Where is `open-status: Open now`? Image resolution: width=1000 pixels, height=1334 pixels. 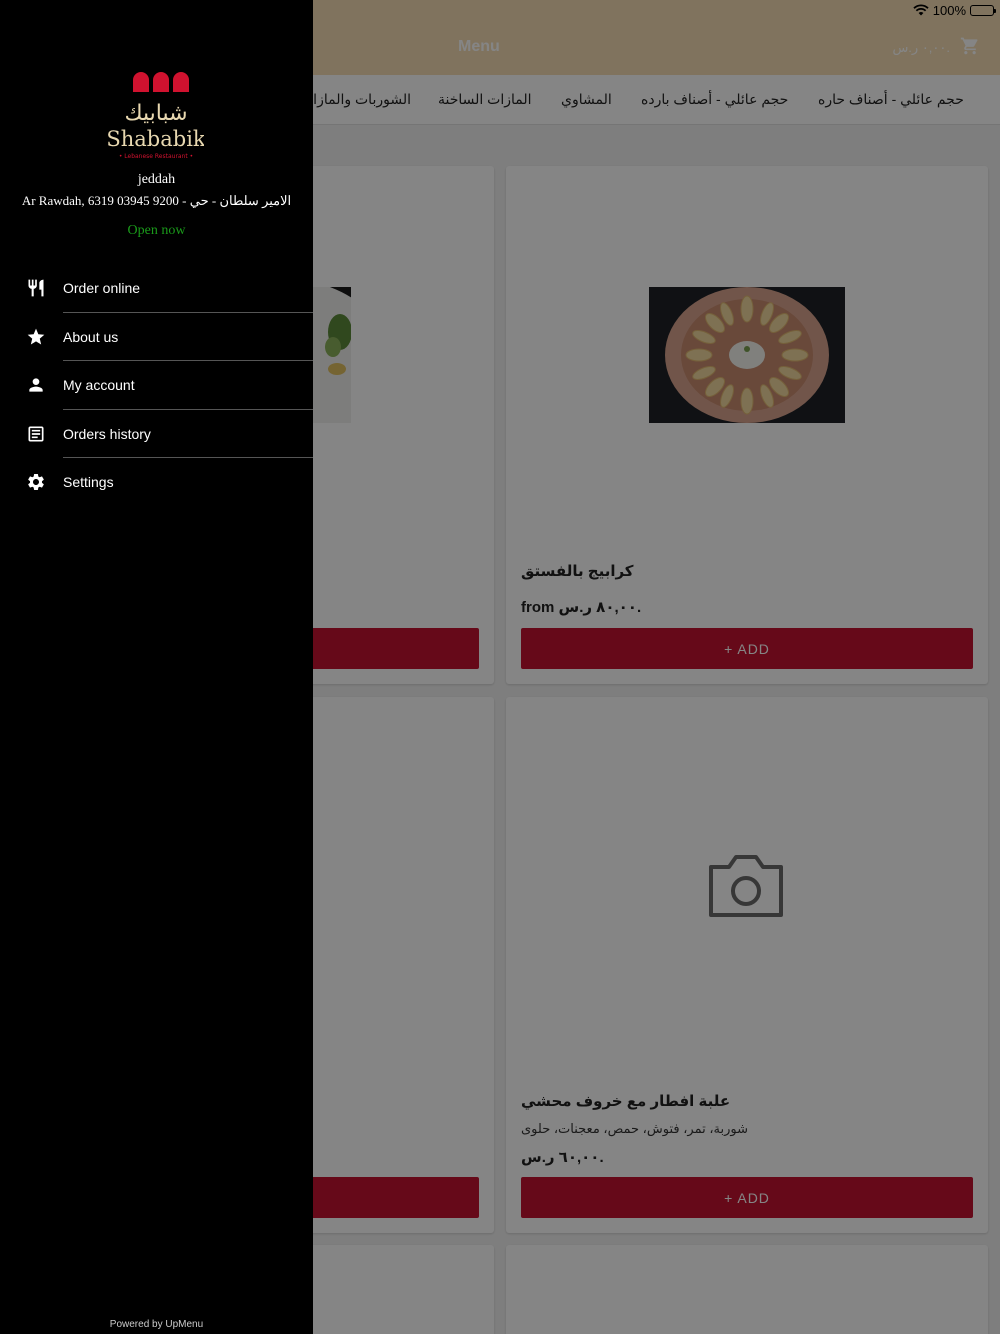 open-status: Open now is located at coordinates (156, 230).